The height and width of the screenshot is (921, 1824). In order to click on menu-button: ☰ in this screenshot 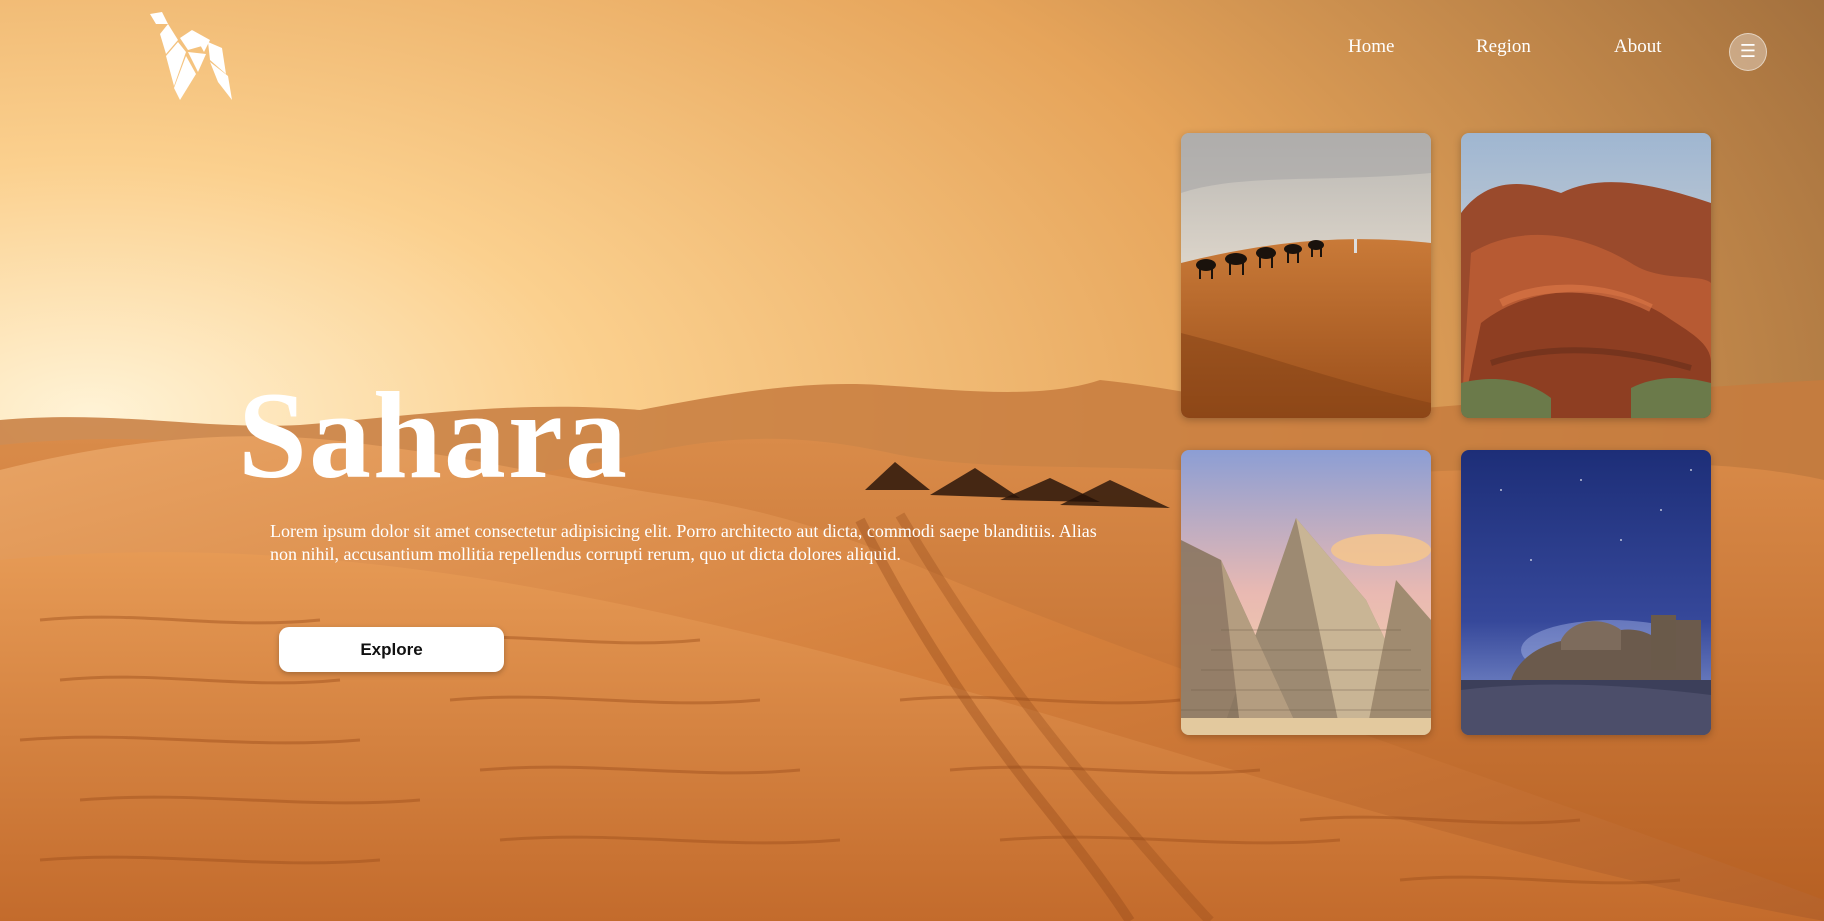, I will do `click(1748, 52)`.